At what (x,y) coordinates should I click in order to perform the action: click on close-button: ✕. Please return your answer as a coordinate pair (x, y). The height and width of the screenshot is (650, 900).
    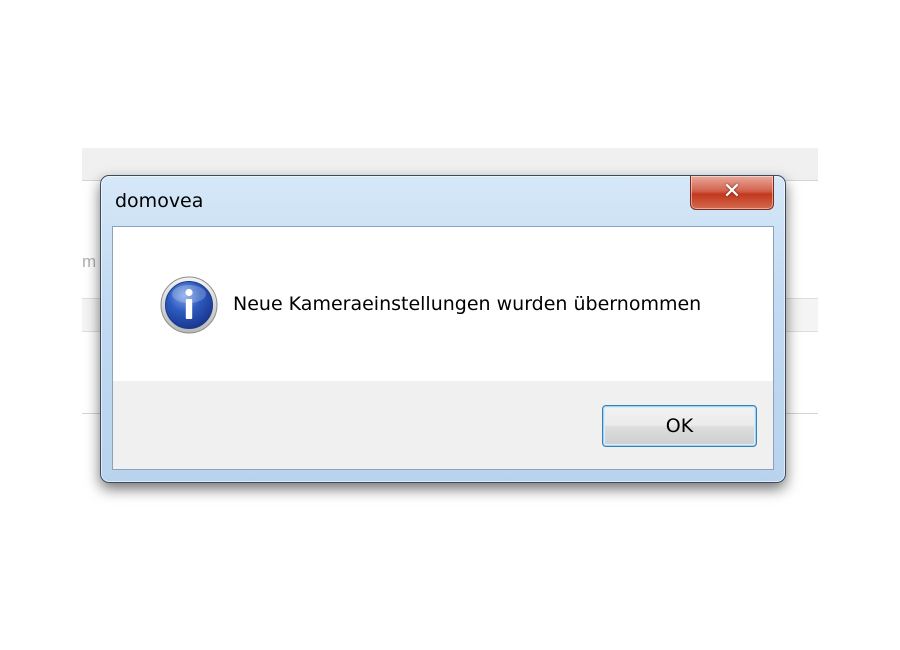
    Looking at the image, I should click on (732, 193).